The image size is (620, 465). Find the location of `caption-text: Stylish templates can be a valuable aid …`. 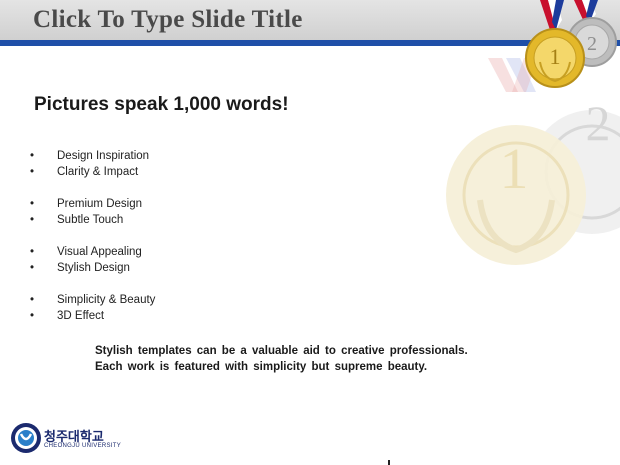

caption-text: Stylish templates can be a valuable aid … is located at coordinates (281, 359).